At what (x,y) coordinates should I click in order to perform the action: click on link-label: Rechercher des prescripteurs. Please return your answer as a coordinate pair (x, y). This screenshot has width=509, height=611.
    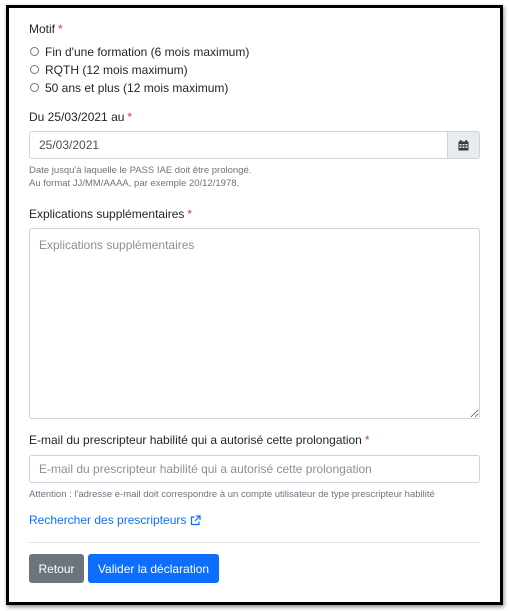
    Looking at the image, I should click on (108, 520).